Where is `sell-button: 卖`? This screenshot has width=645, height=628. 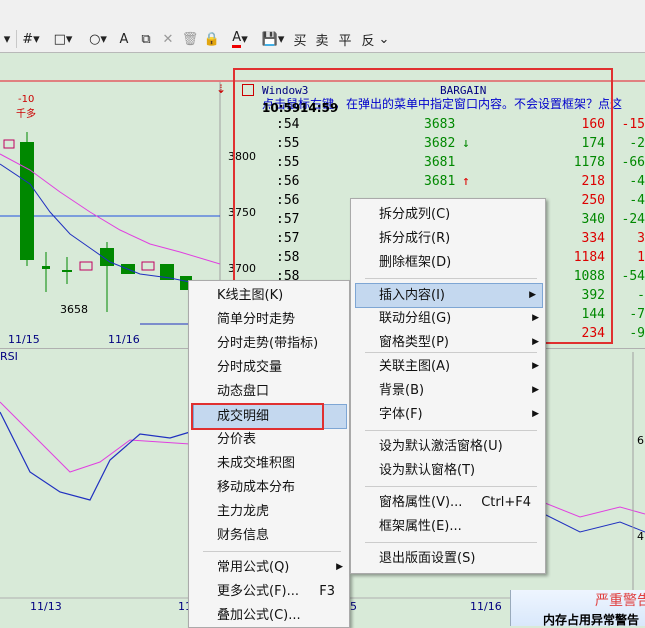
sell-button: 卖 is located at coordinates (322, 39).